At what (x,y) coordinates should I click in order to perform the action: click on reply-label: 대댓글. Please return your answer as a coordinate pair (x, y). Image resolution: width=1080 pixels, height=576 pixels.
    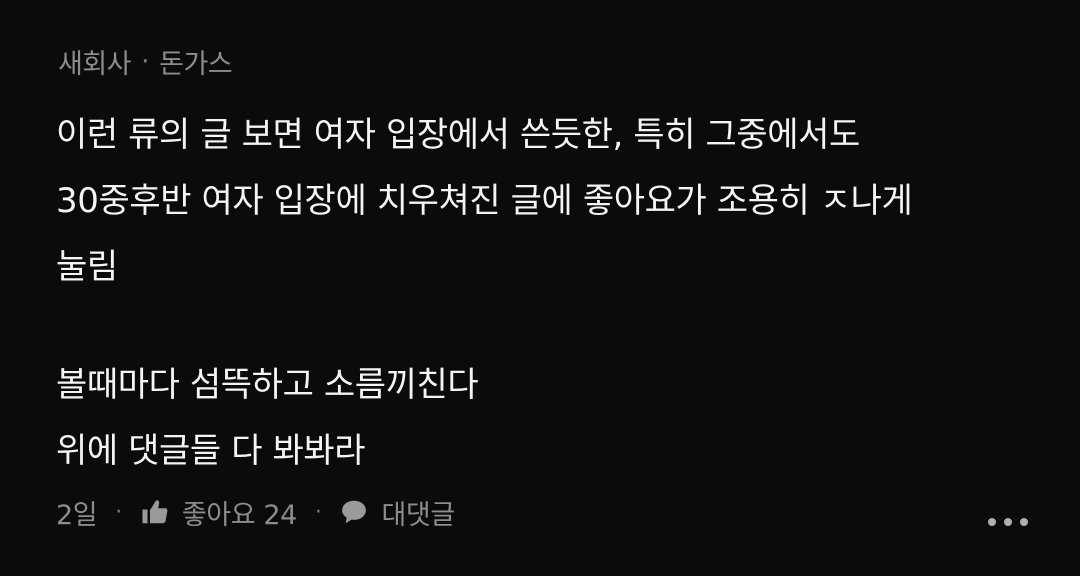
    Looking at the image, I should click on (418, 515).